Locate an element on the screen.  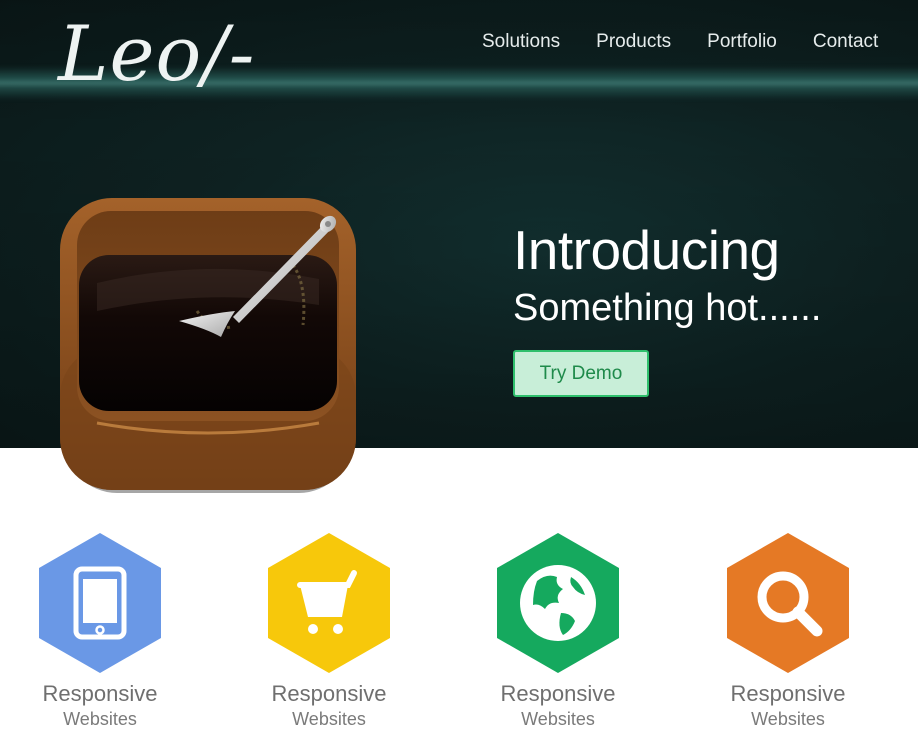
site-logo: Leo/- is located at coordinates (157, 54).